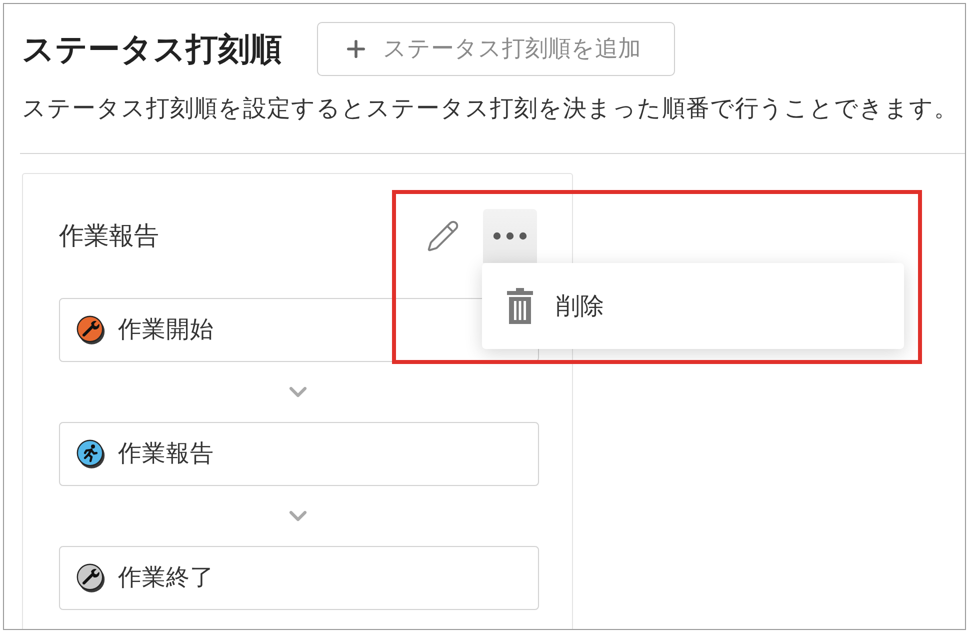 Image resolution: width=968 pixels, height=634 pixels. Describe the element at coordinates (166, 330) in the screenshot. I see `status-label: 作業開始` at that location.